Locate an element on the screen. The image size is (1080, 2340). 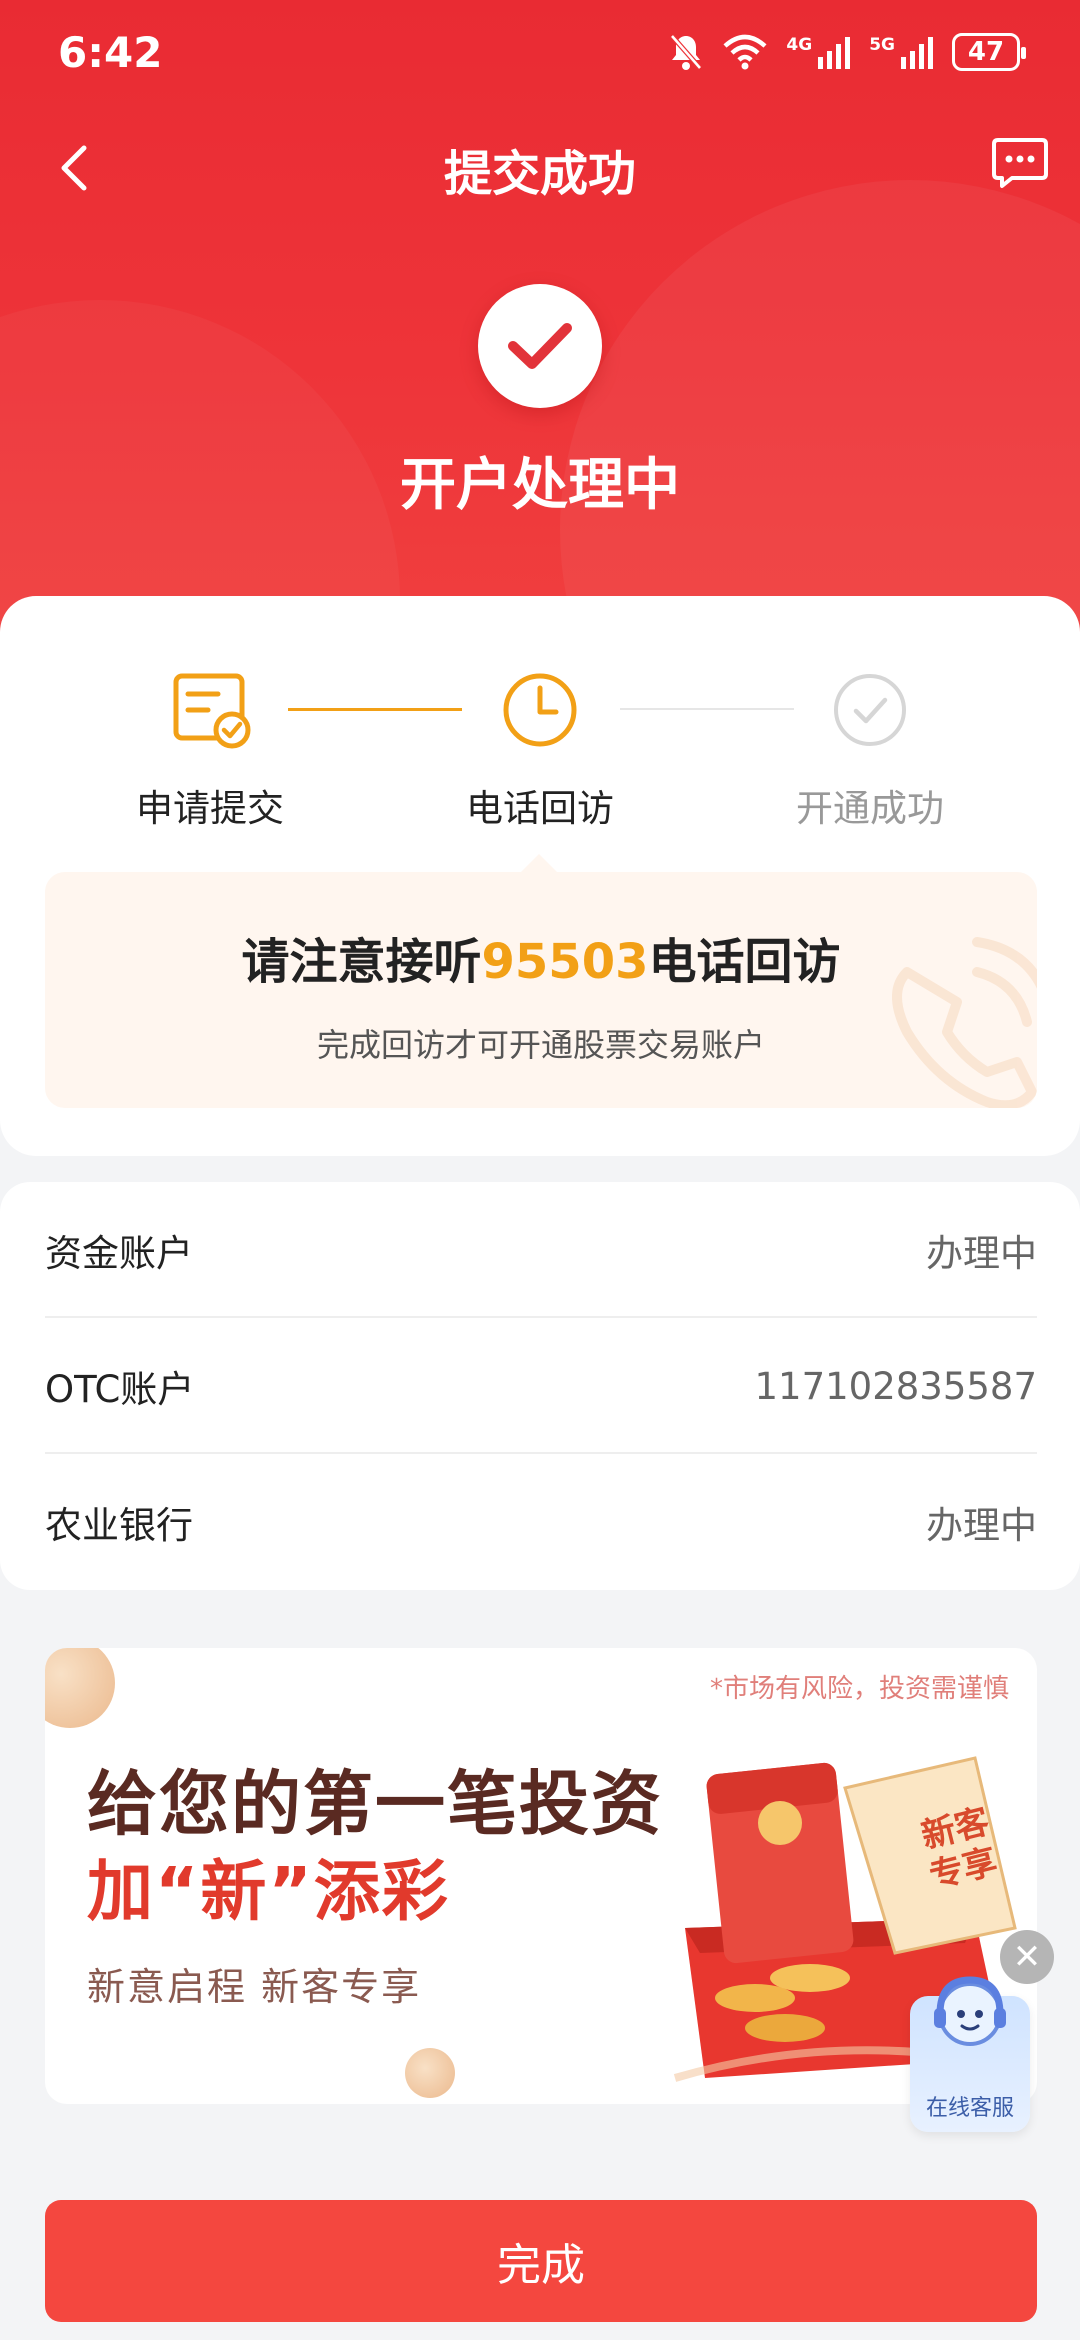
step-submitted: 申请提交 is located at coordinates (210, 750).